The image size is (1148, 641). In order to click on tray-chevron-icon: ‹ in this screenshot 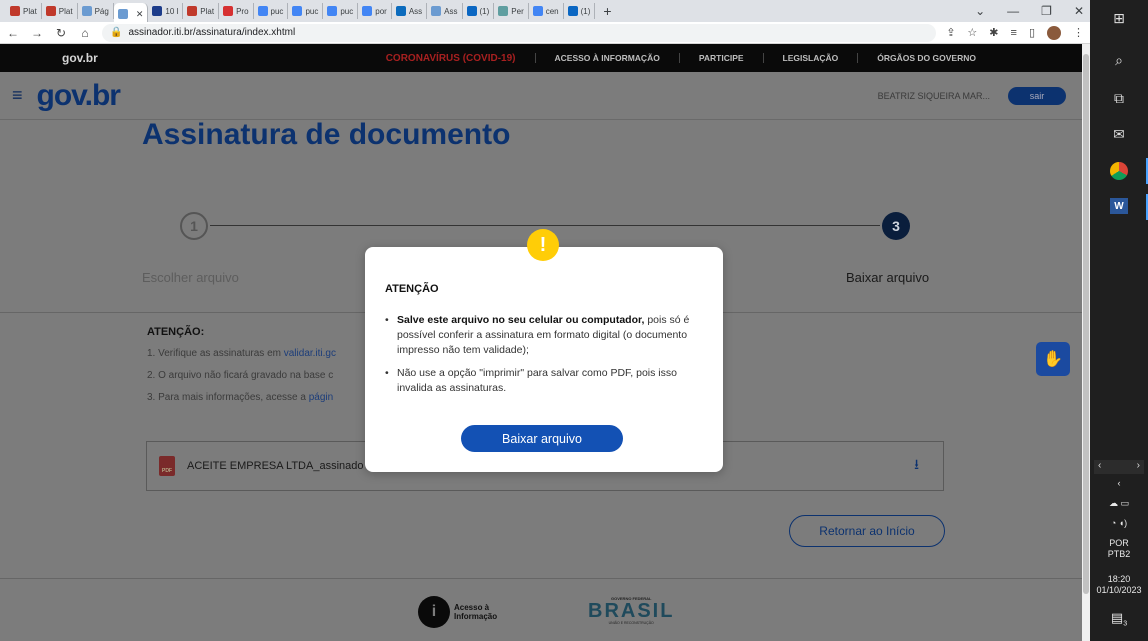, I will do `click(1119, 483)`.